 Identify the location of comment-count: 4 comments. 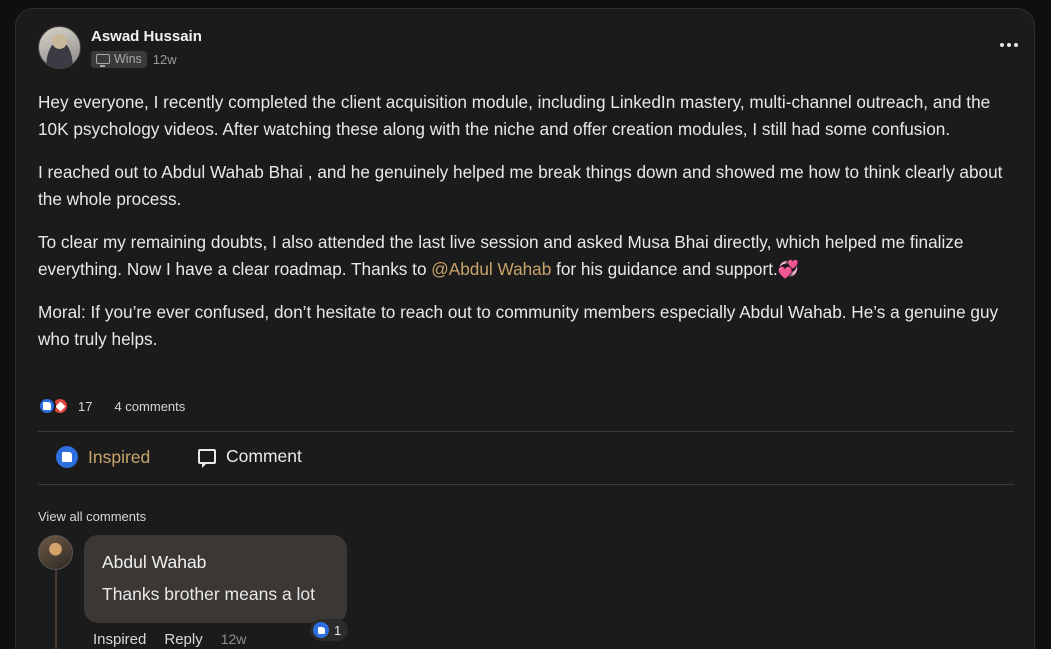
(149, 406).